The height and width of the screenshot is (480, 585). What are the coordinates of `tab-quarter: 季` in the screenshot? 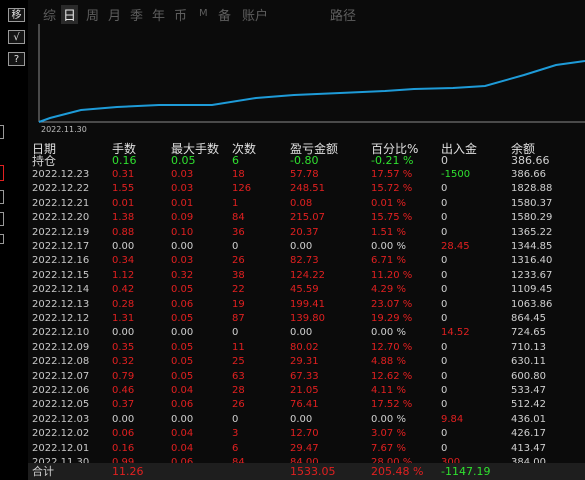 It's located at (136, 14).